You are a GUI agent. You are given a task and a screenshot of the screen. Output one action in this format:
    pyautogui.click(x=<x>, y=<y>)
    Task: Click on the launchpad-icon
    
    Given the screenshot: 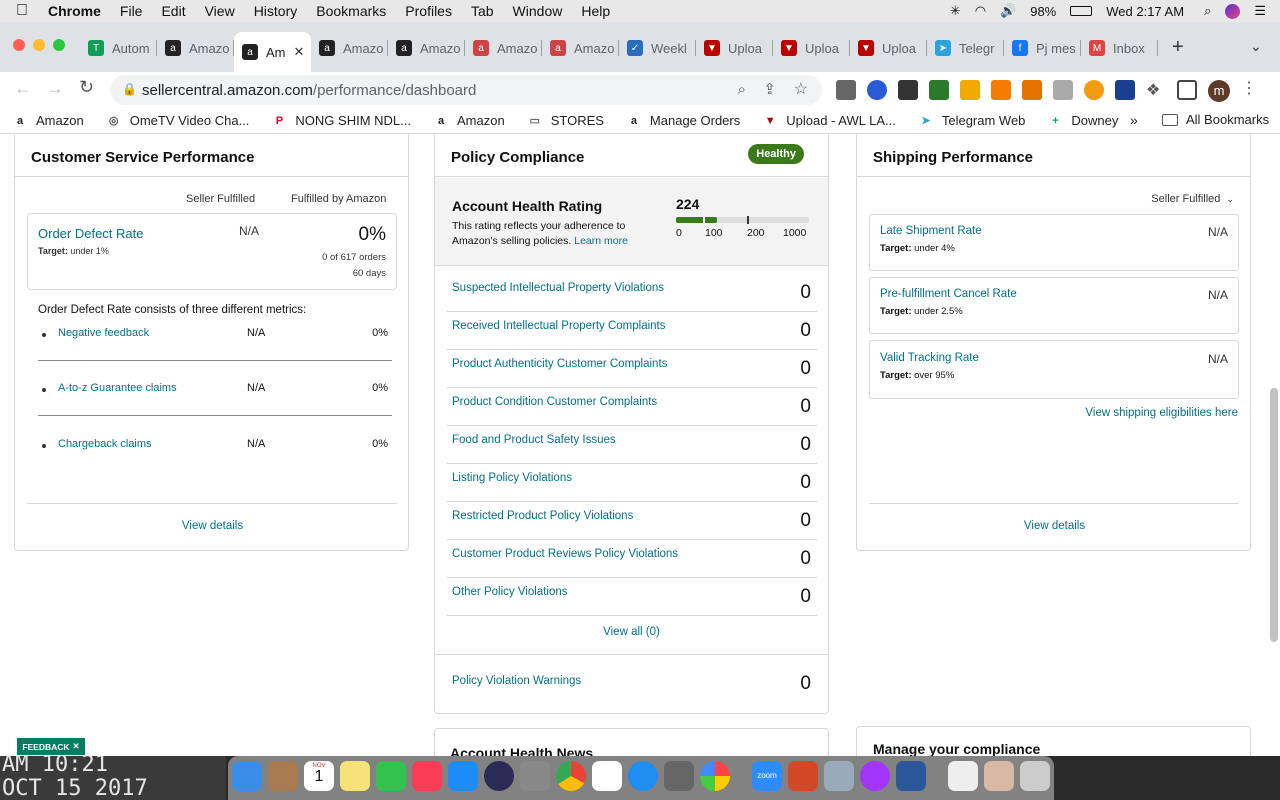 What is the action you would take?
    pyautogui.click(x=679, y=776)
    